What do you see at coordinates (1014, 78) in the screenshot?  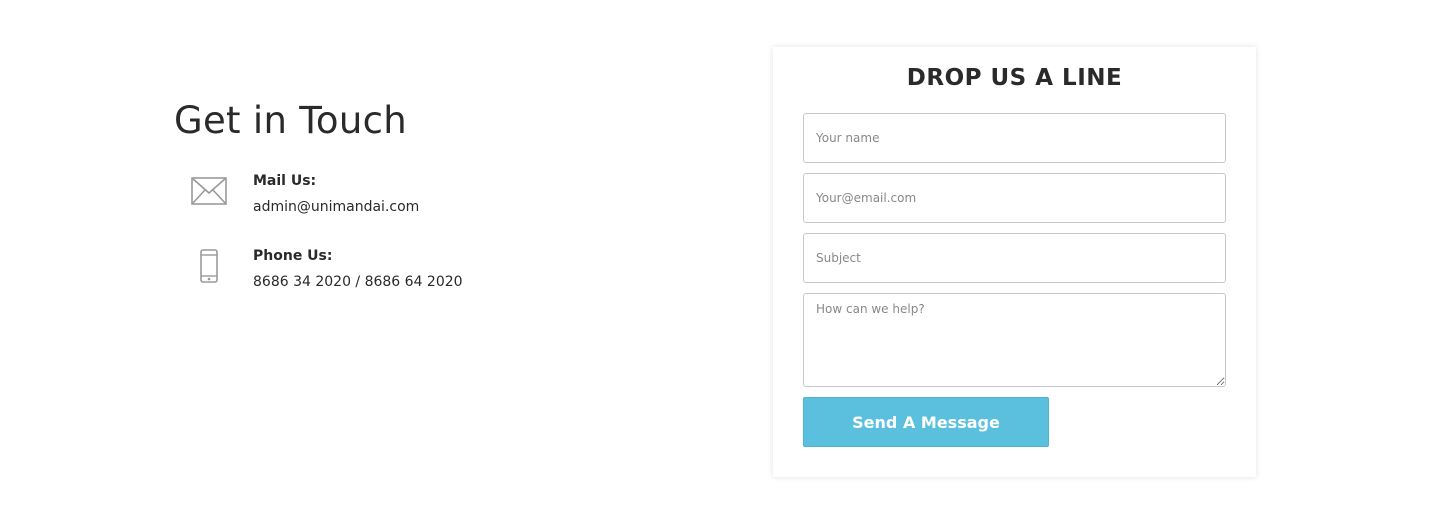 I see `form-title: DROP US A LINE` at bounding box center [1014, 78].